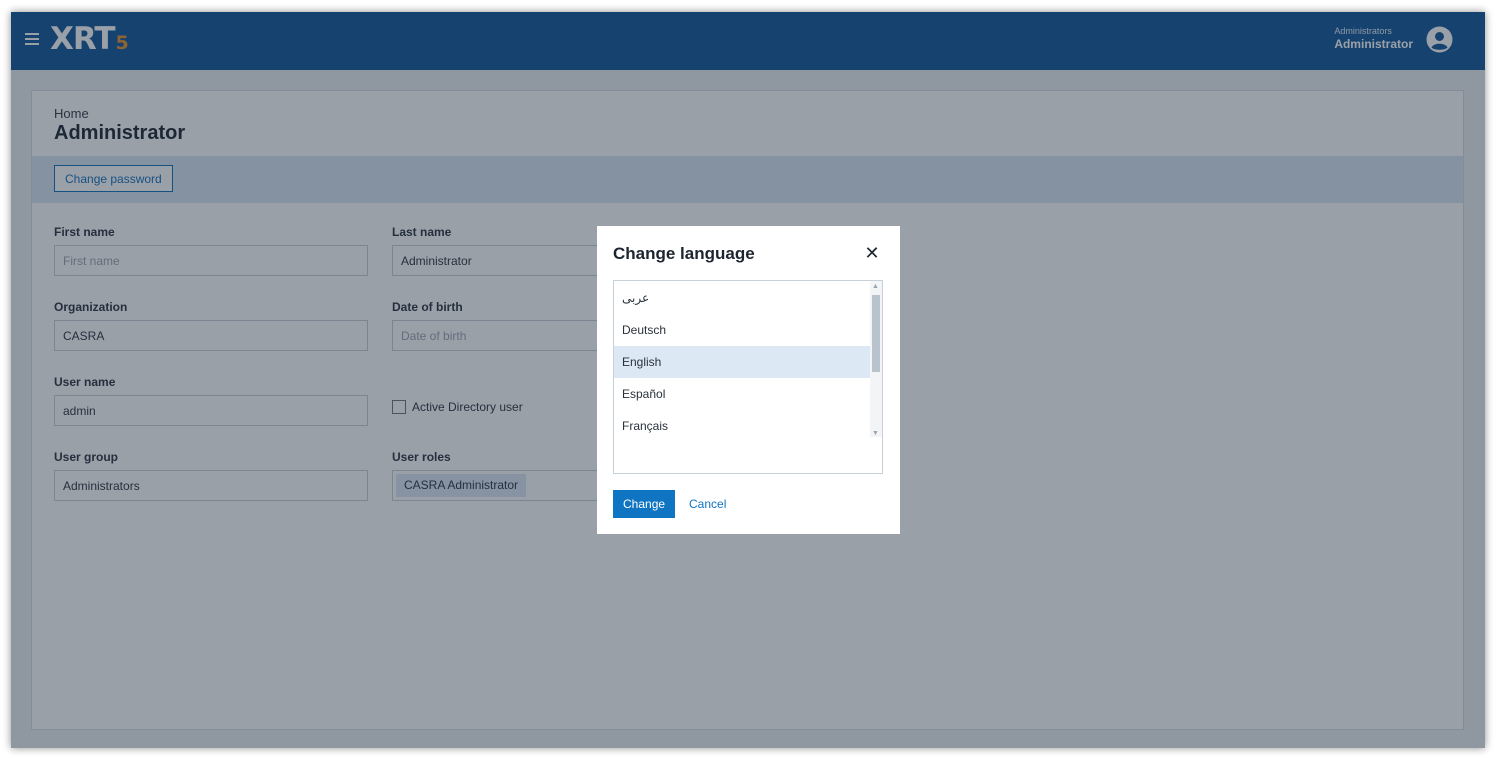  I want to click on scroll-down-icon: ▼, so click(875, 433).